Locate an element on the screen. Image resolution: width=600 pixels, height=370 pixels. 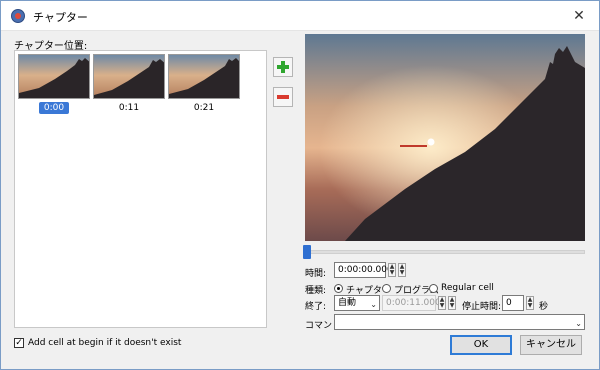
end-label: 終了: is located at coordinates (316, 307).